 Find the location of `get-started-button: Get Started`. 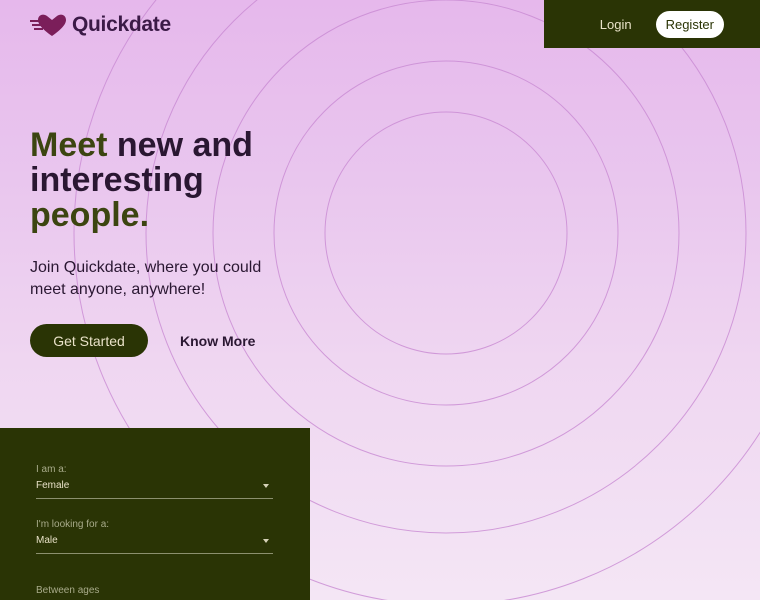

get-started-button: Get Started is located at coordinates (89, 340).